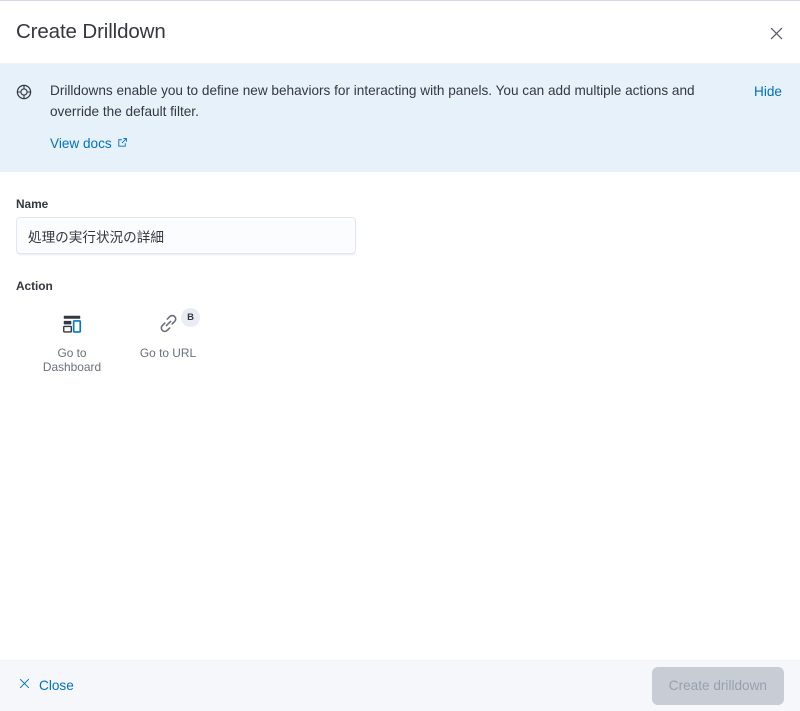 Image resolution: width=800 pixels, height=711 pixels. Describe the element at coordinates (24, 686) in the screenshot. I see `cross-icon` at that location.